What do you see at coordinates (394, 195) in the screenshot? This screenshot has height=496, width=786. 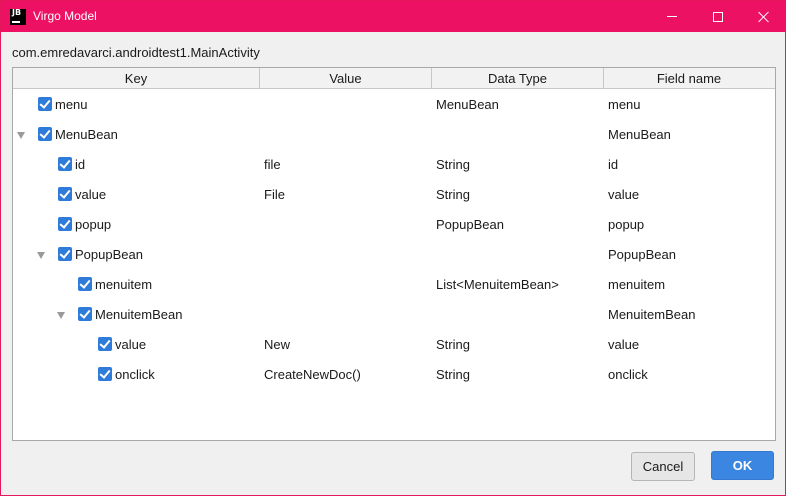 I see `table-row: value File String value` at bounding box center [394, 195].